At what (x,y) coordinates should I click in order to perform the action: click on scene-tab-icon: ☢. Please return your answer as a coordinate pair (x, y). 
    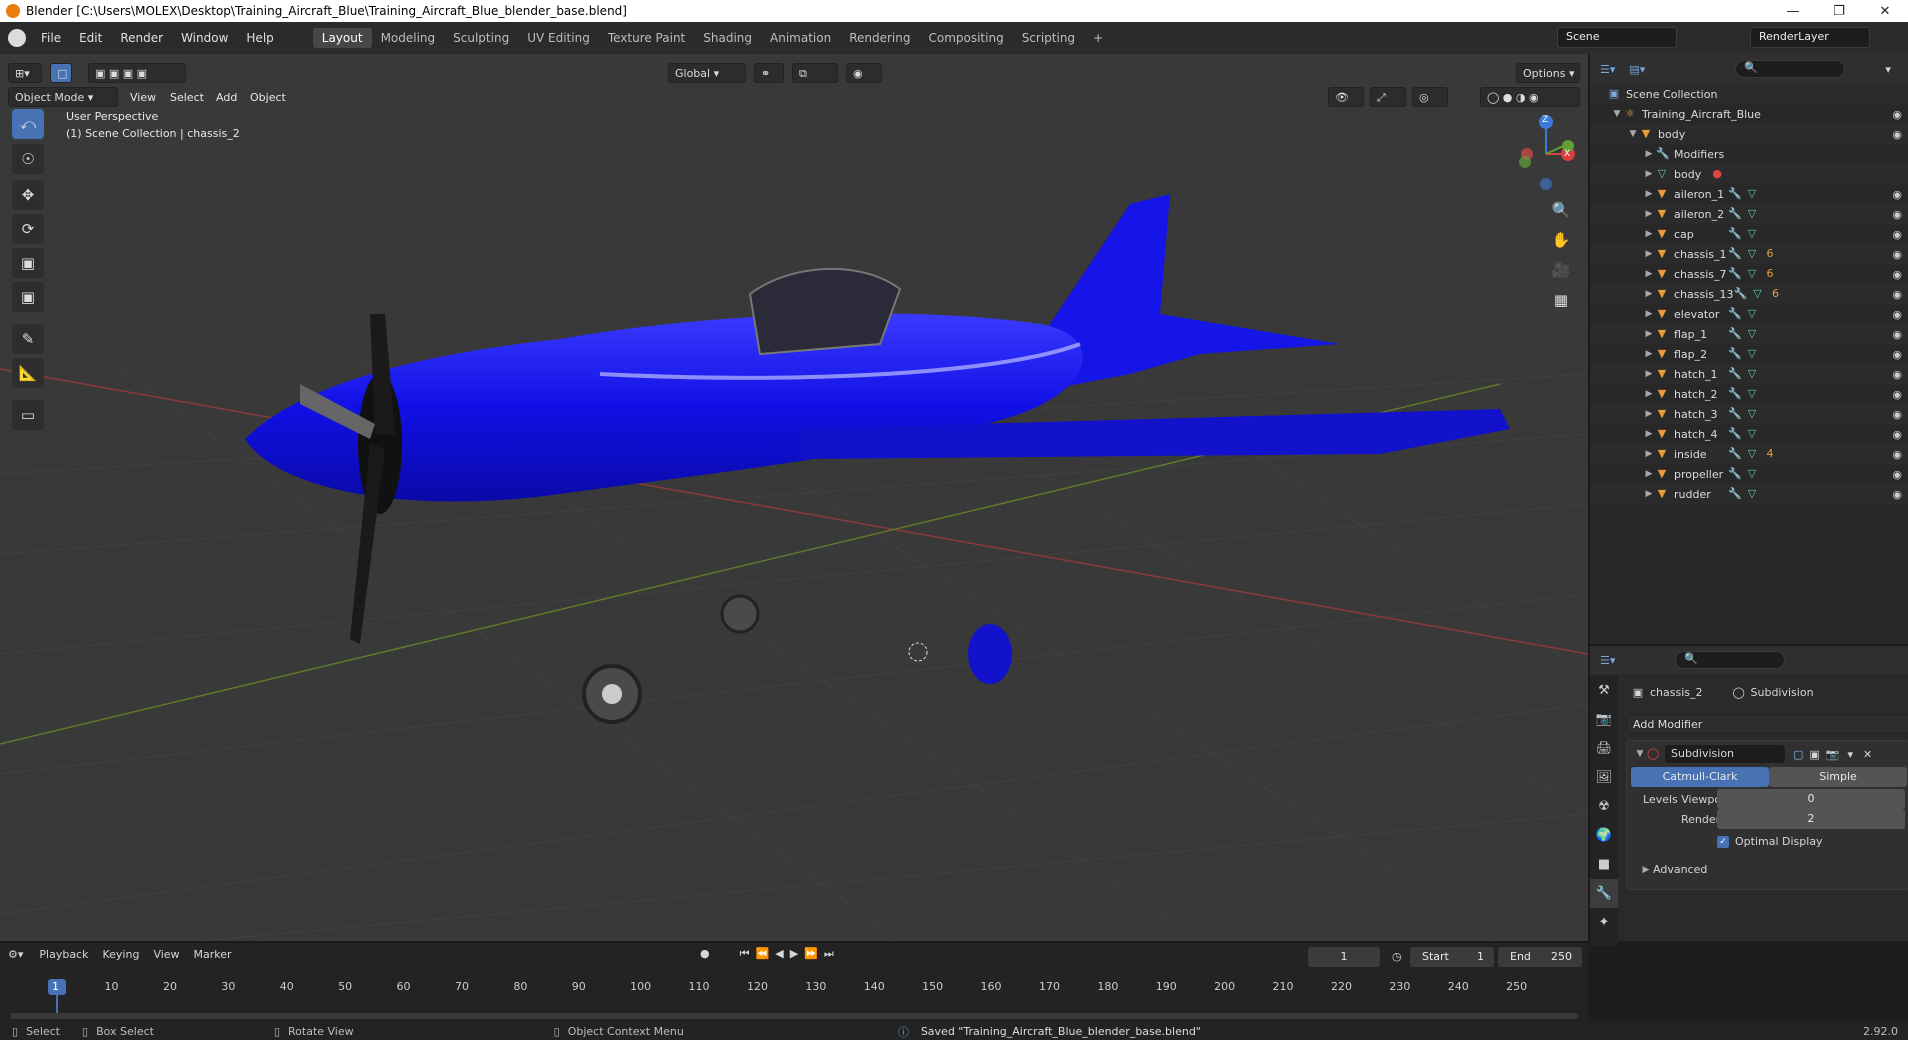
    Looking at the image, I should click on (1604, 806).